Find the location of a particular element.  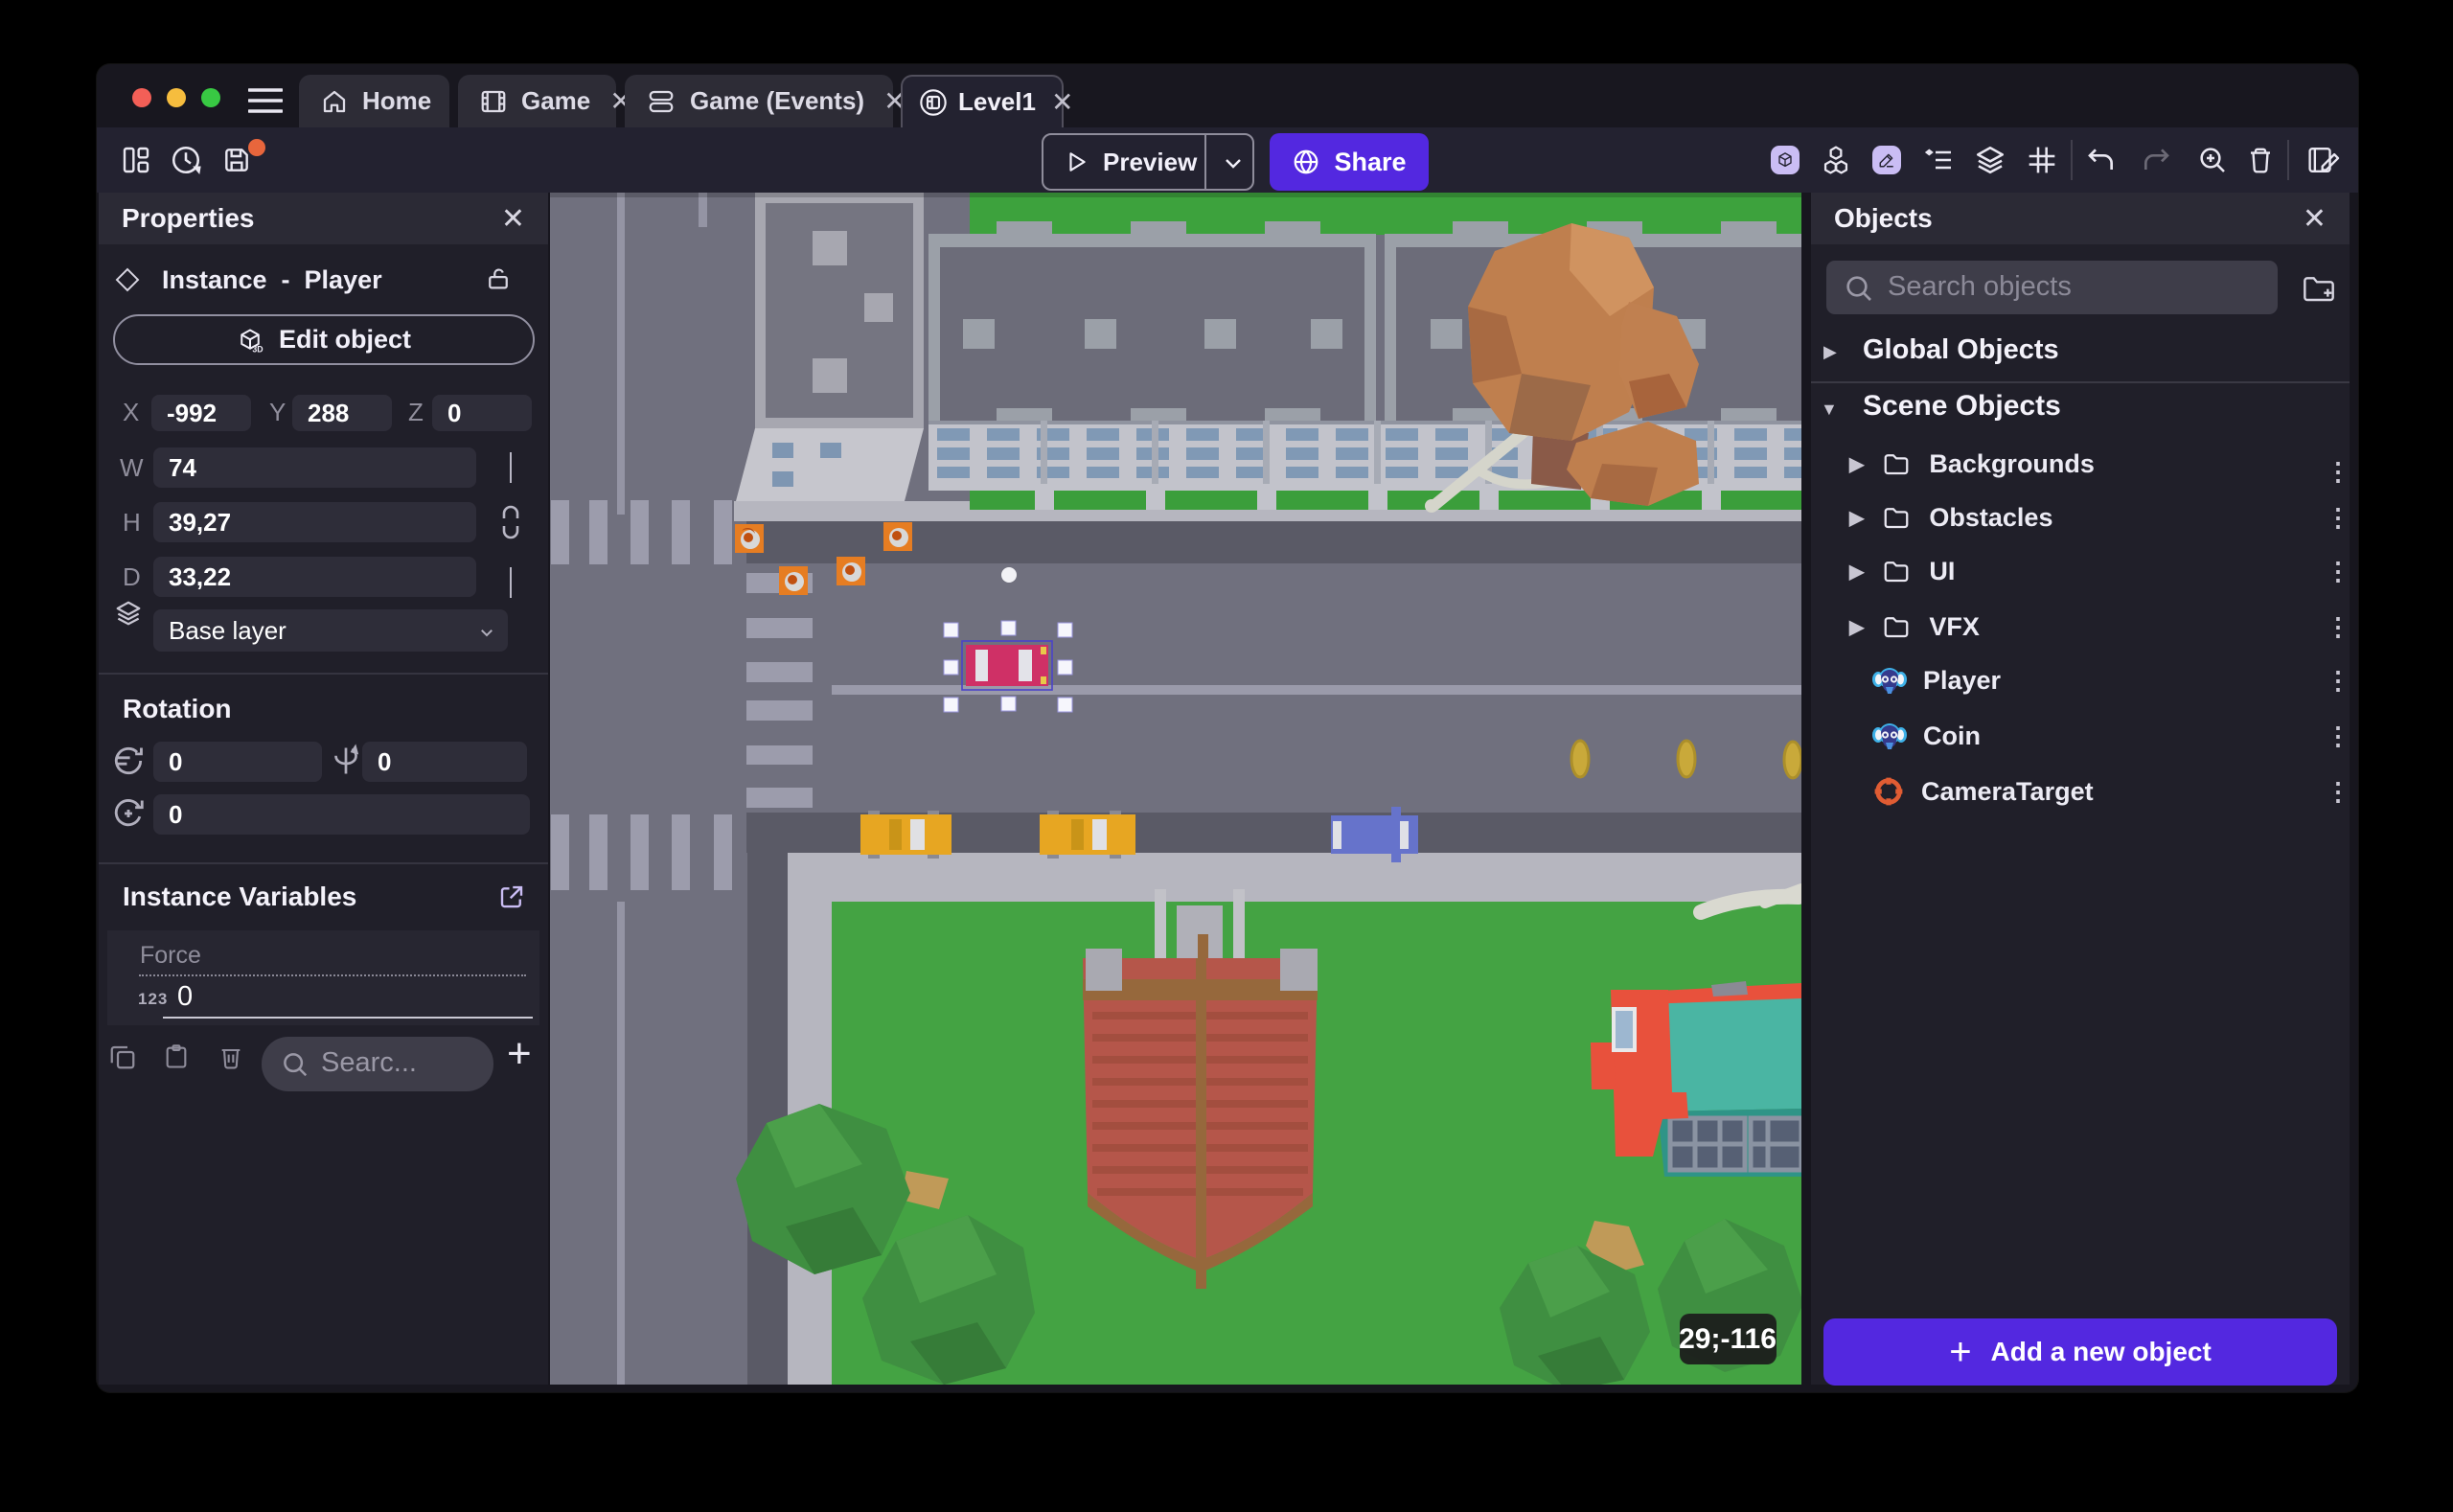

svg-text: 29;-116 is located at coordinates (1728, 1339).